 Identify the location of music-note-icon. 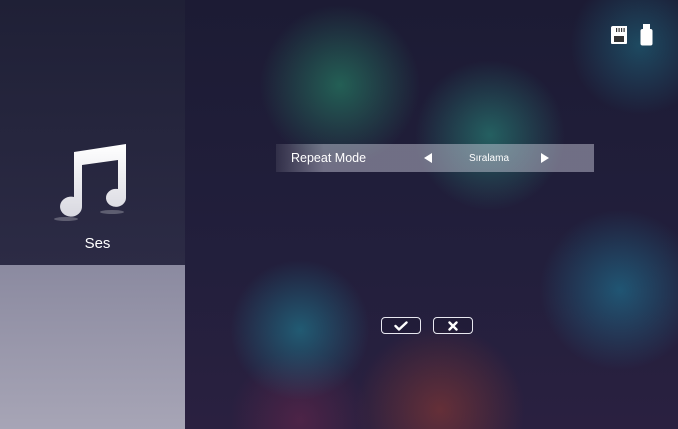
(90, 182).